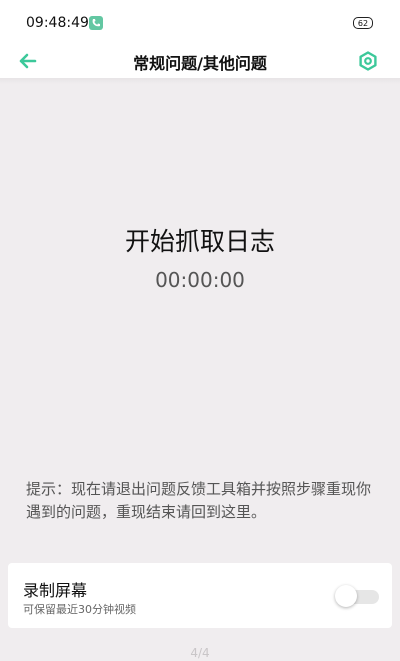 The image size is (400, 661). What do you see at coordinates (200, 63) in the screenshot?
I see `page-title: 常规问题/其他问题` at bounding box center [200, 63].